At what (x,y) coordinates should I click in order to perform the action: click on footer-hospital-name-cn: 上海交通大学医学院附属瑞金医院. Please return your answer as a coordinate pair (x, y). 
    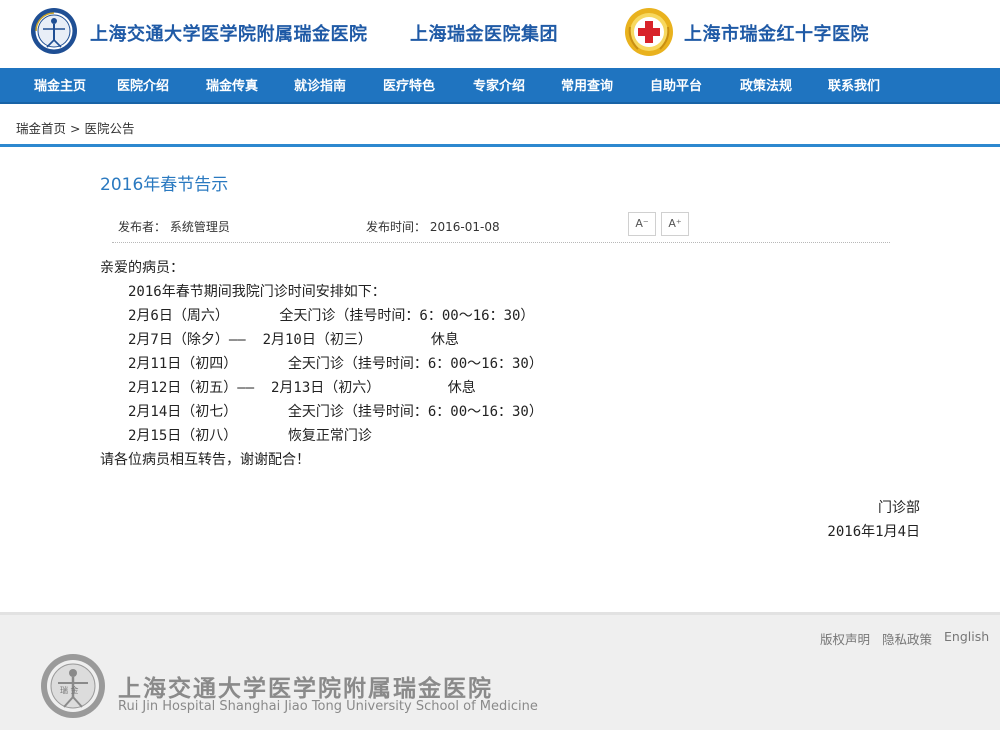
    Looking at the image, I should click on (305, 688).